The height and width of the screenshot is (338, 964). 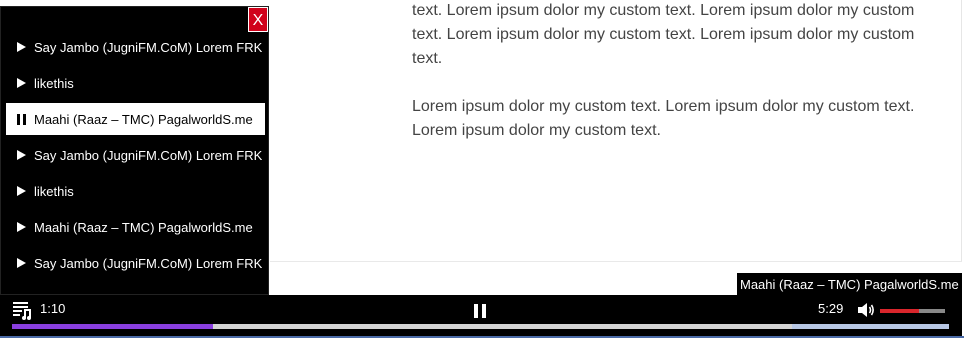 What do you see at coordinates (258, 19) in the screenshot?
I see `close-playlist-button: X` at bounding box center [258, 19].